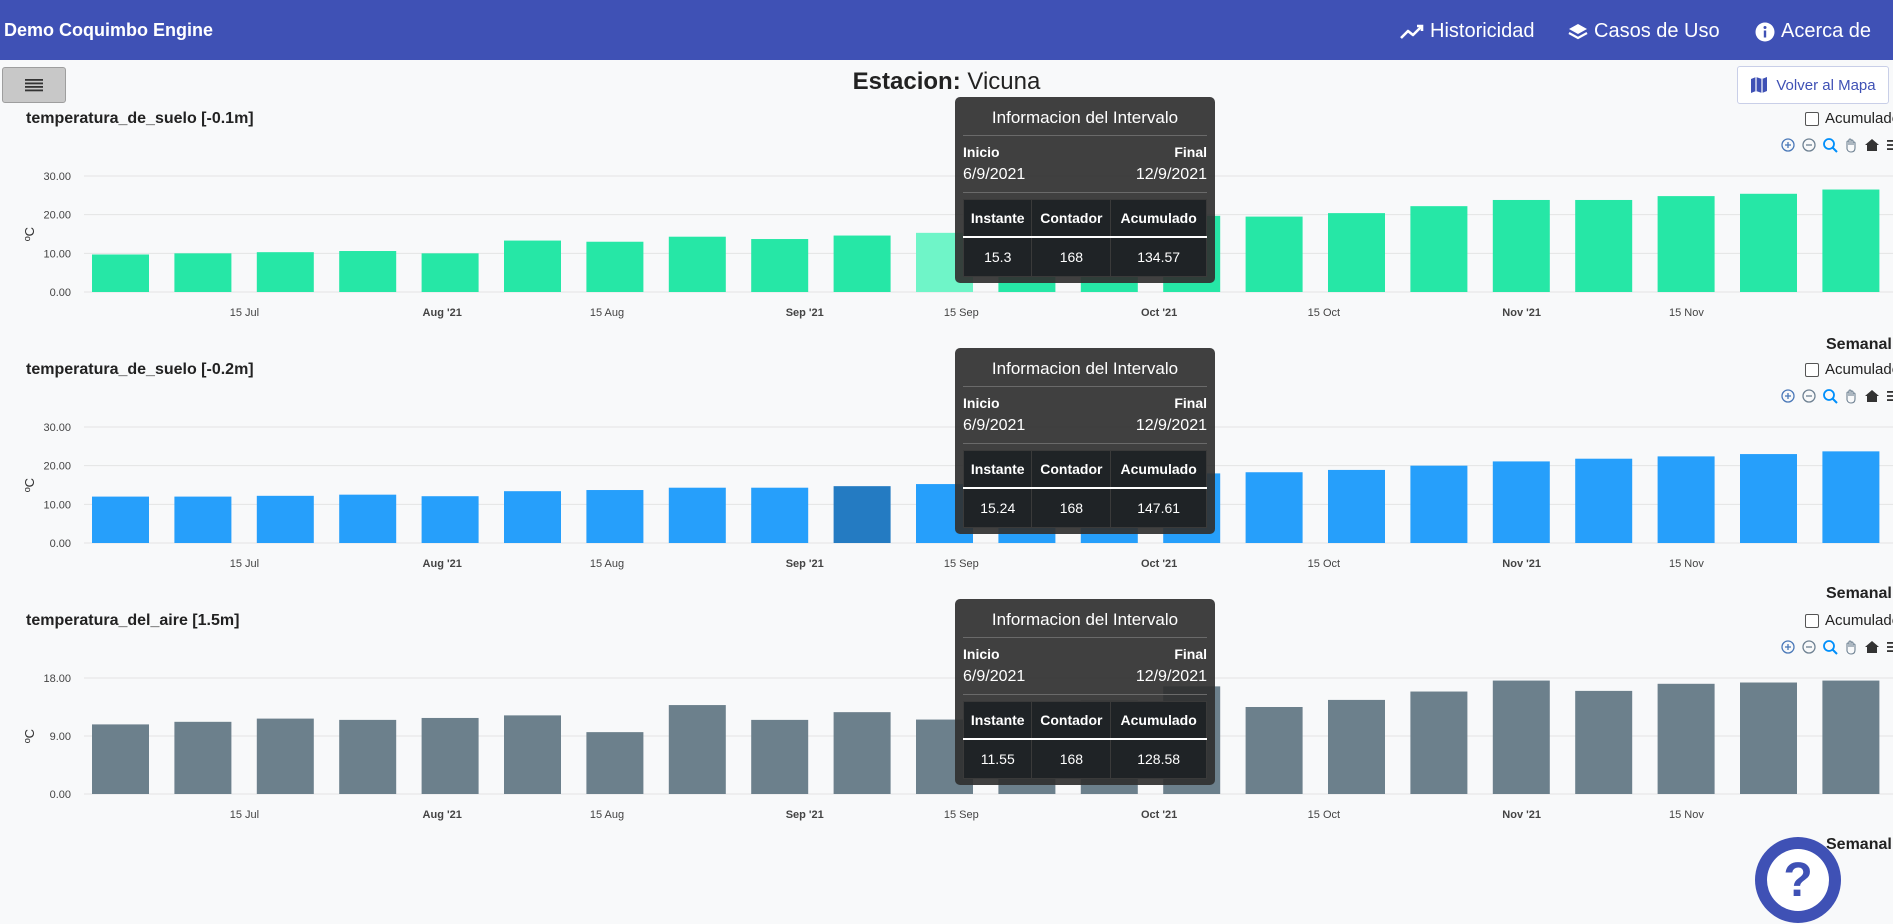  What do you see at coordinates (1859, 369) in the screenshot?
I see `accumulated-label: Acumulado` at bounding box center [1859, 369].